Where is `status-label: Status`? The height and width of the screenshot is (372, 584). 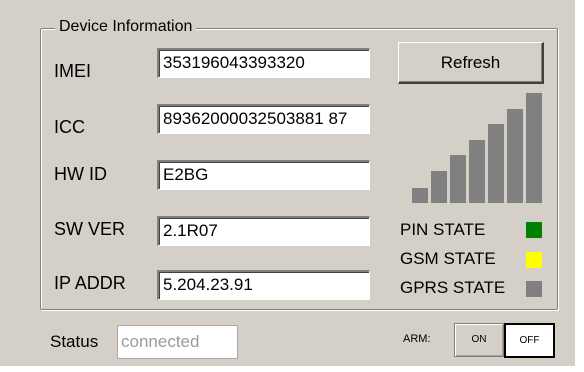 status-label: Status is located at coordinates (74, 341).